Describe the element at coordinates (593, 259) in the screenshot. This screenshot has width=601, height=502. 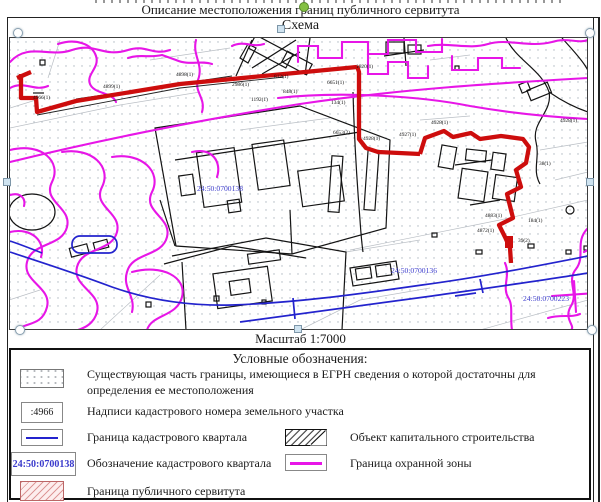
I see `table-border-right-inner` at that location.